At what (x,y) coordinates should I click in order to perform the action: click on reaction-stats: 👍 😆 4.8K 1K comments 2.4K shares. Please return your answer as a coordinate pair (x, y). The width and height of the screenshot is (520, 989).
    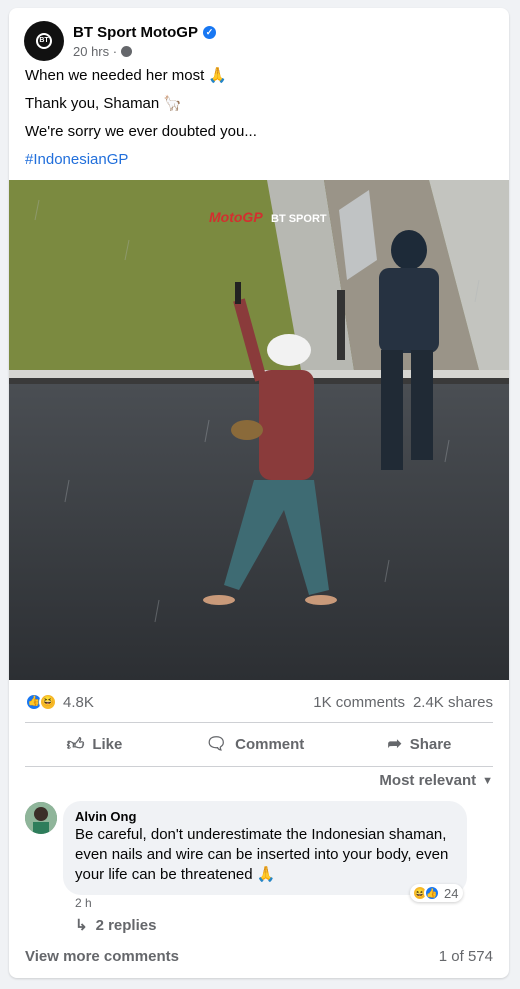
    Looking at the image, I should click on (259, 702).